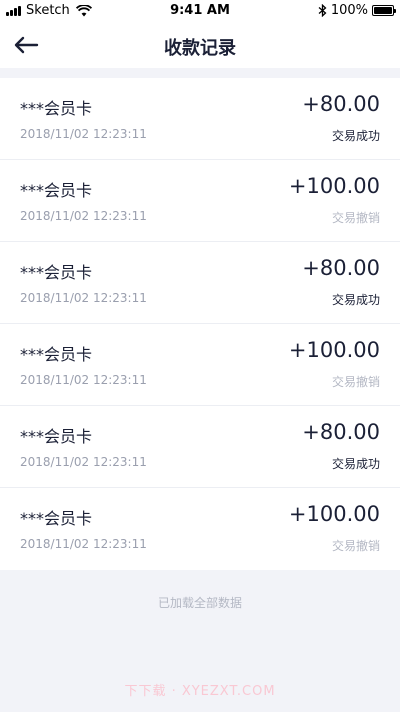 This screenshot has height=712, width=400. Describe the element at coordinates (384, 10) in the screenshot. I see `battery-icon` at that location.